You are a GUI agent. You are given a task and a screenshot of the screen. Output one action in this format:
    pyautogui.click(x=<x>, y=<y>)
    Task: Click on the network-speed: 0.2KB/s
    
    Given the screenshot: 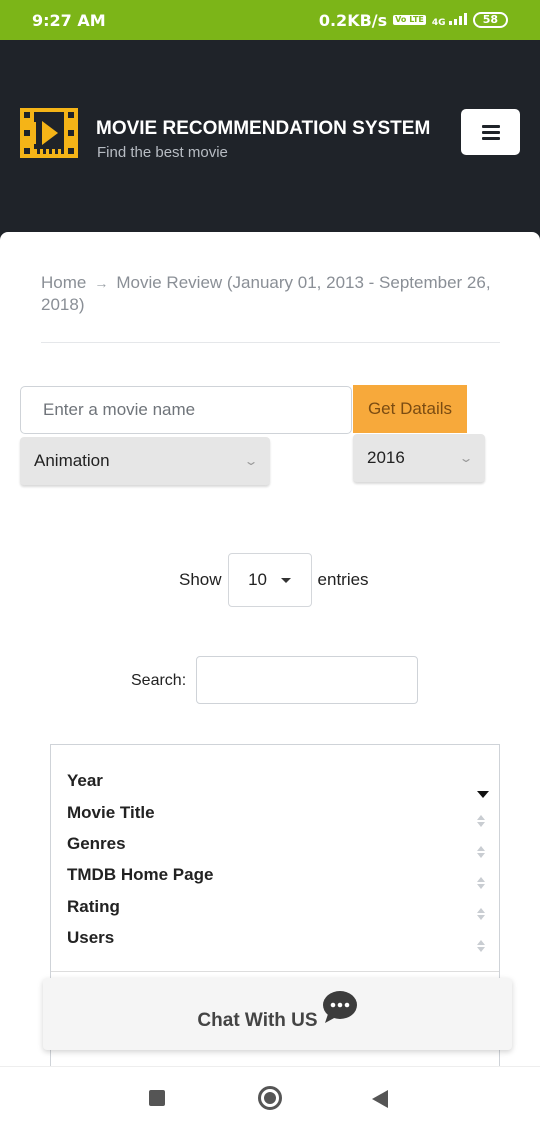 What is the action you would take?
    pyautogui.click(x=353, y=20)
    